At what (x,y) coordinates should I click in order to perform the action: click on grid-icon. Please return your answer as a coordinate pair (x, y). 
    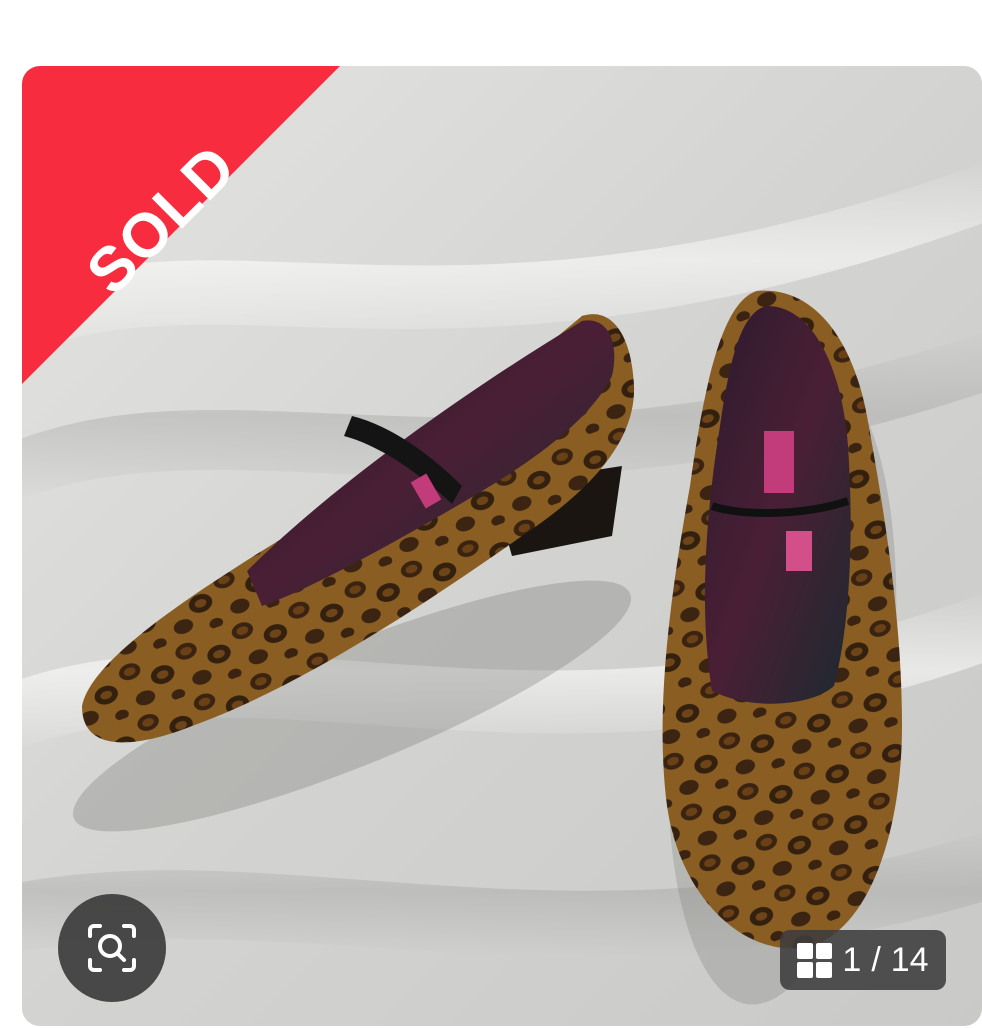
    Looking at the image, I should click on (815, 960).